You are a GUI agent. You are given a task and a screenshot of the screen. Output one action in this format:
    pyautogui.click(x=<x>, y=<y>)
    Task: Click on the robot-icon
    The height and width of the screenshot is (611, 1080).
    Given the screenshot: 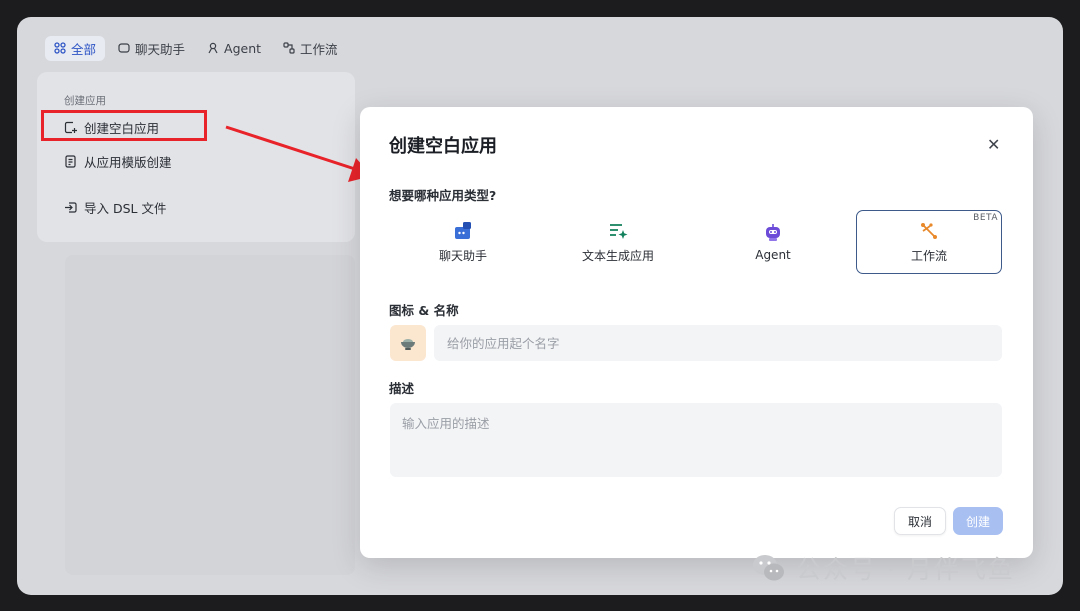 What is the action you would take?
    pyautogui.click(x=773, y=232)
    